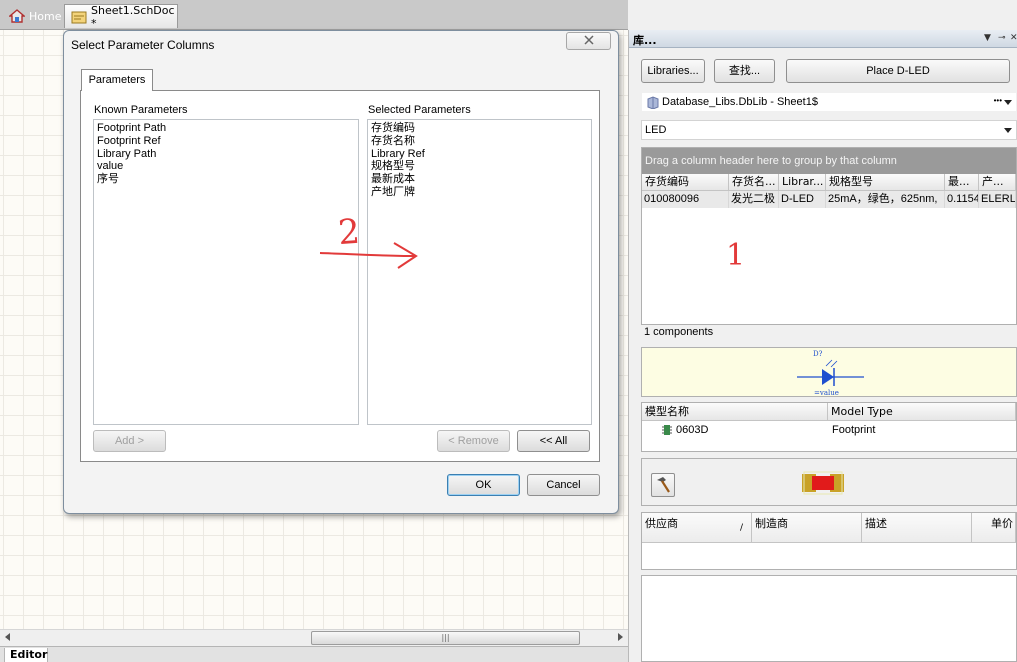 This screenshot has width=1017, height=662. Describe the element at coordinates (998, 101) in the screenshot. I see `more-icon: •••` at that location.